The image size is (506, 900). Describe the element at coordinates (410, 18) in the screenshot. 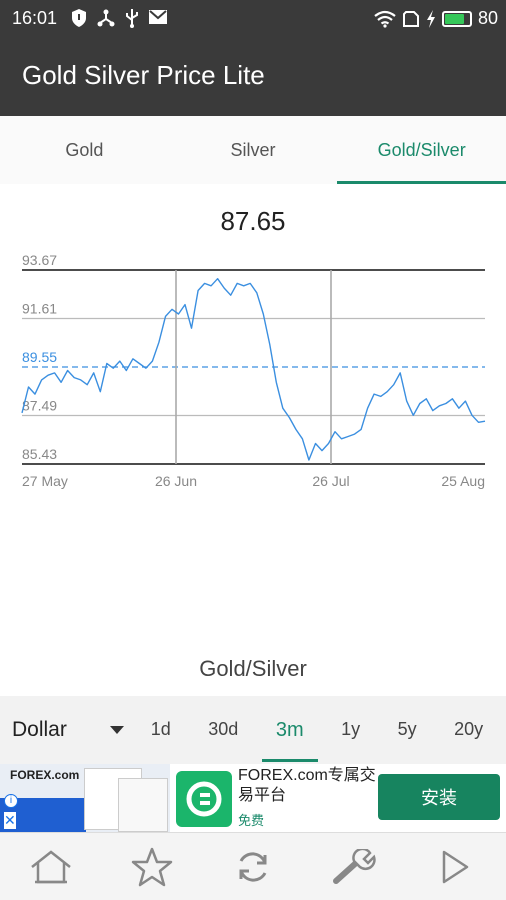

I see `sim-card-icon` at that location.